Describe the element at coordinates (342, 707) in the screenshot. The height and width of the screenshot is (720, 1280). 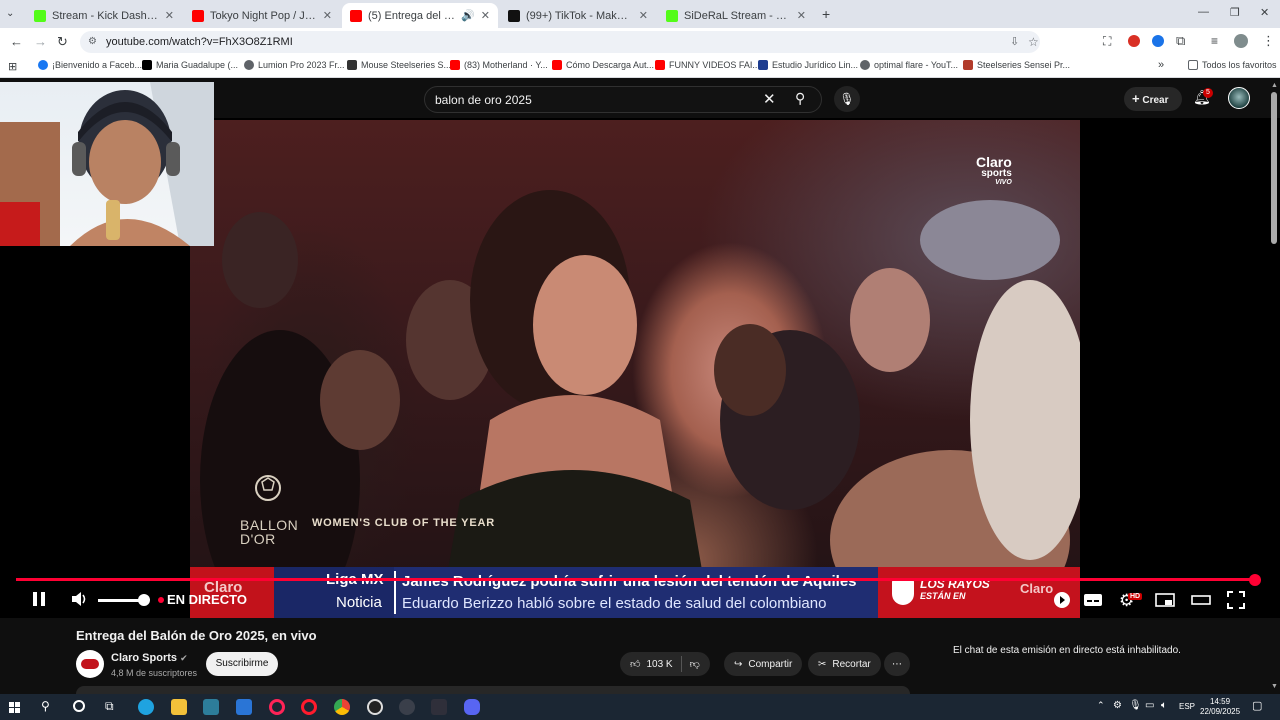
I see `chrome-icon` at that location.